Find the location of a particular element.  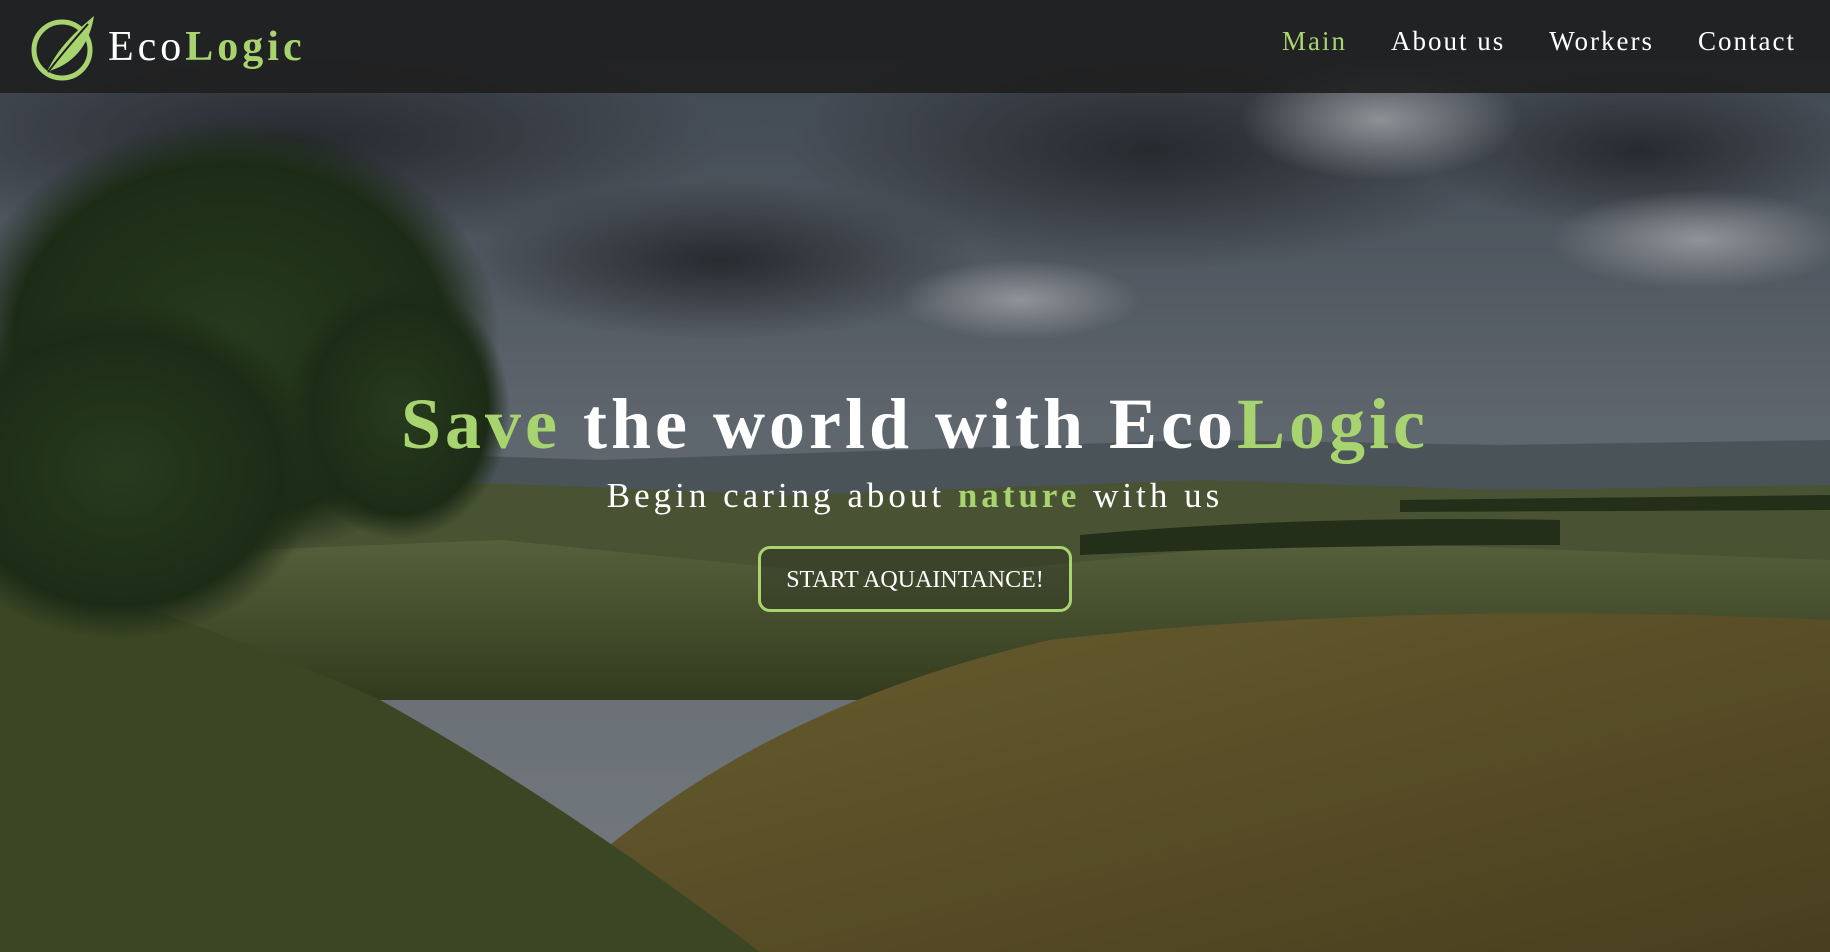

subline-after: with us is located at coordinates (1152, 495).